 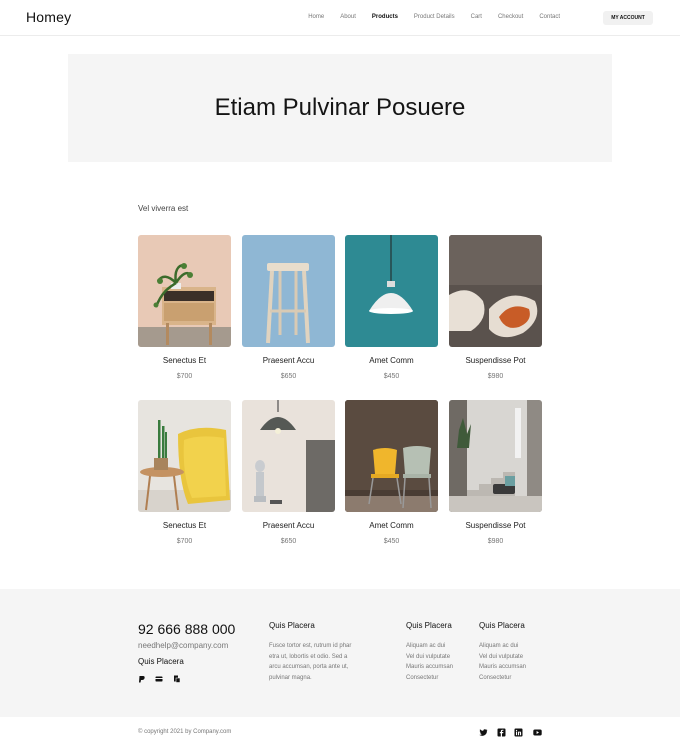 I want to click on youtube-icon, so click(x=537, y=732).